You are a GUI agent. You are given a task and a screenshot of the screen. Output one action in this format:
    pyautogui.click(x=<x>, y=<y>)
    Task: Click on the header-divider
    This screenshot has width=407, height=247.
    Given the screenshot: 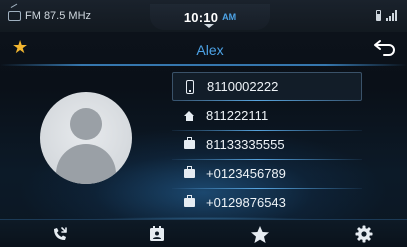 What is the action you would take?
    pyautogui.click(x=203, y=65)
    